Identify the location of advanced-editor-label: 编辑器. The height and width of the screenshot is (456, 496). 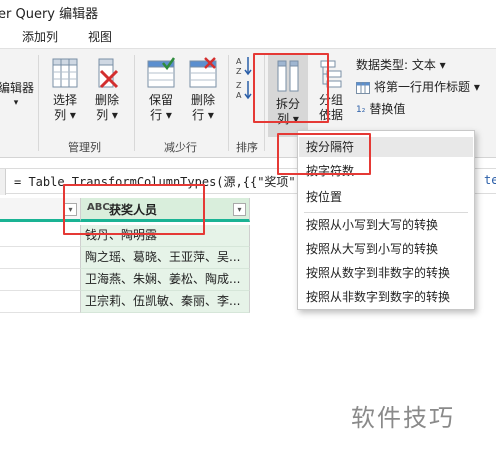
(17, 88).